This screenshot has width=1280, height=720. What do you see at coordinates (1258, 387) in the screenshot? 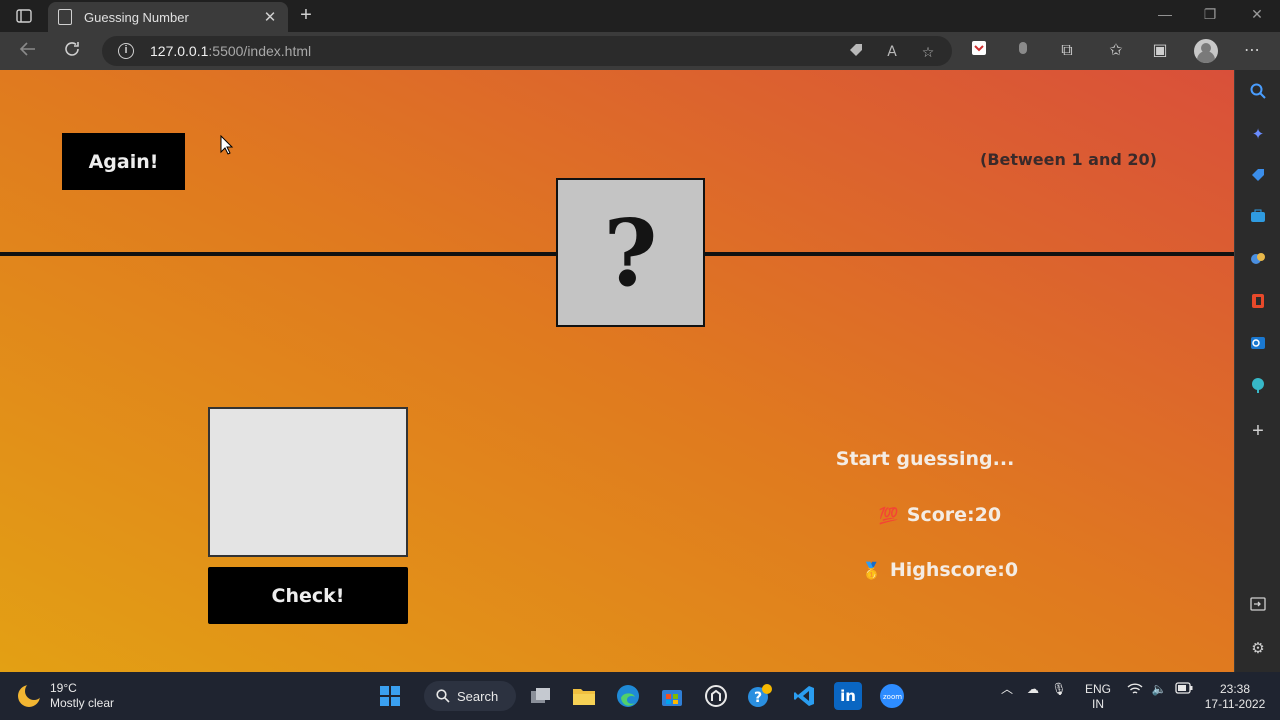
I see `tree-icon` at bounding box center [1258, 387].